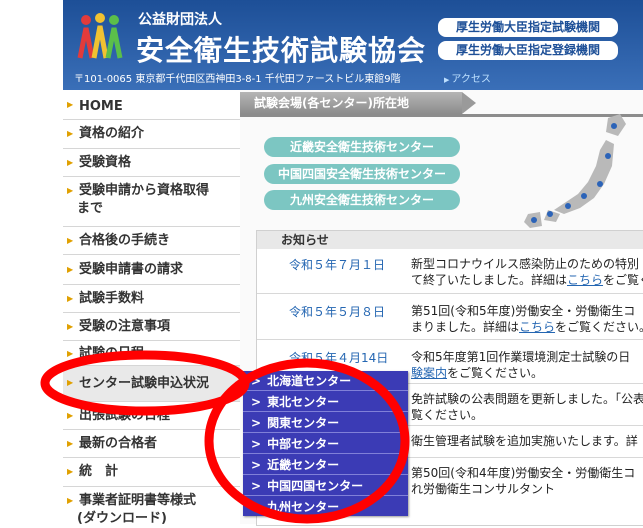 The width and height of the screenshot is (643, 528). I want to click on sidebar-item-employer-forms: ▶ 事業者証明書等様式 (ダウンロード), so click(151, 506).